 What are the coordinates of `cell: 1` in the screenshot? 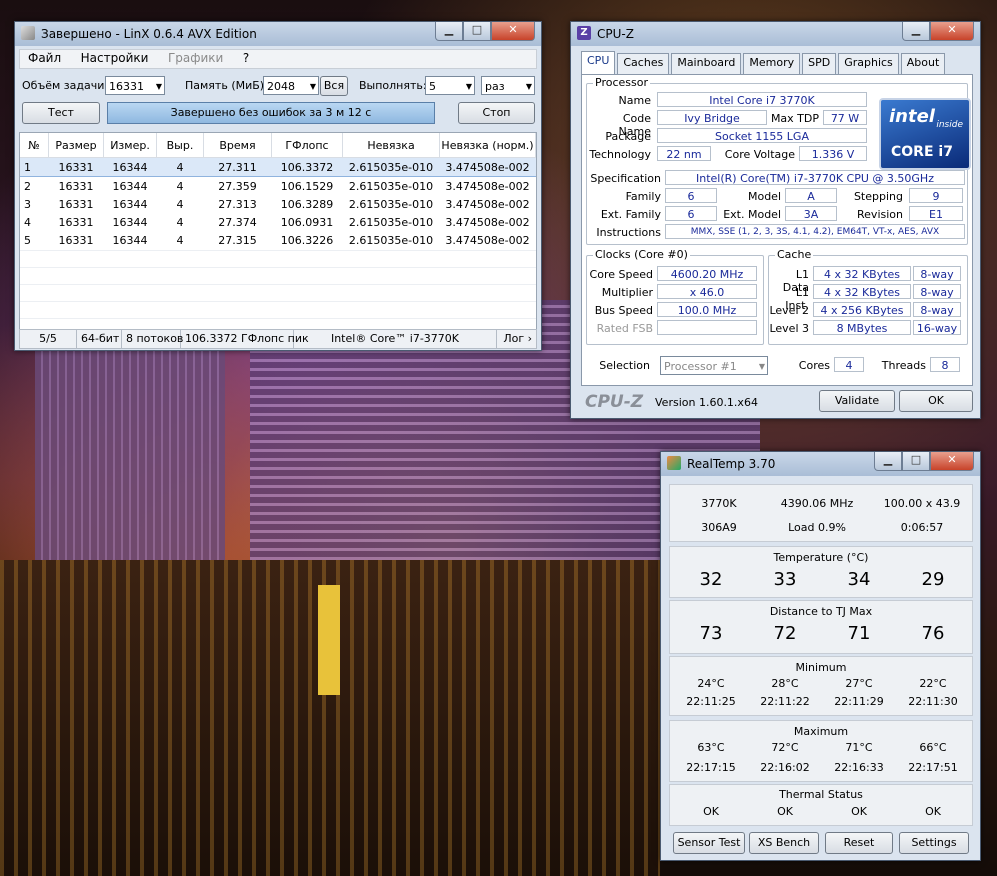 It's located at (34, 167).